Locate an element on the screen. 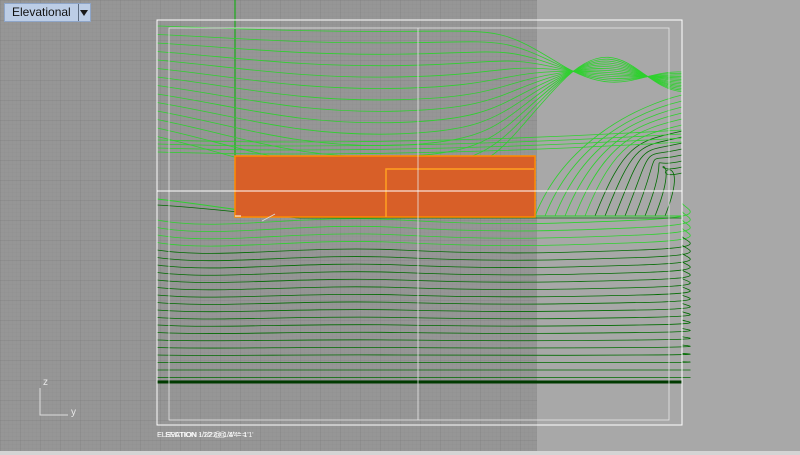 This screenshot has height=455, width=800. viewport-menu-button is located at coordinates (83, 12).